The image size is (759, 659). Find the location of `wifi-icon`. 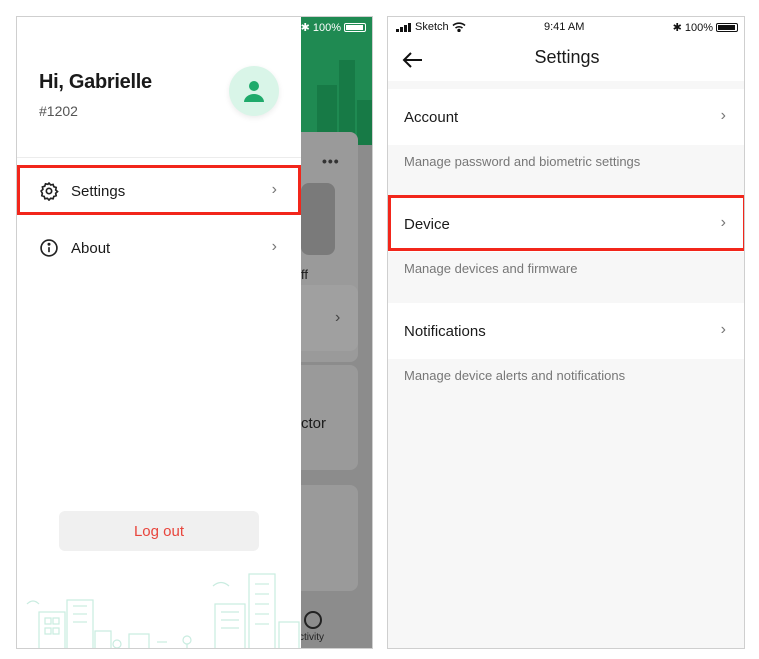

wifi-icon is located at coordinates (459, 27).